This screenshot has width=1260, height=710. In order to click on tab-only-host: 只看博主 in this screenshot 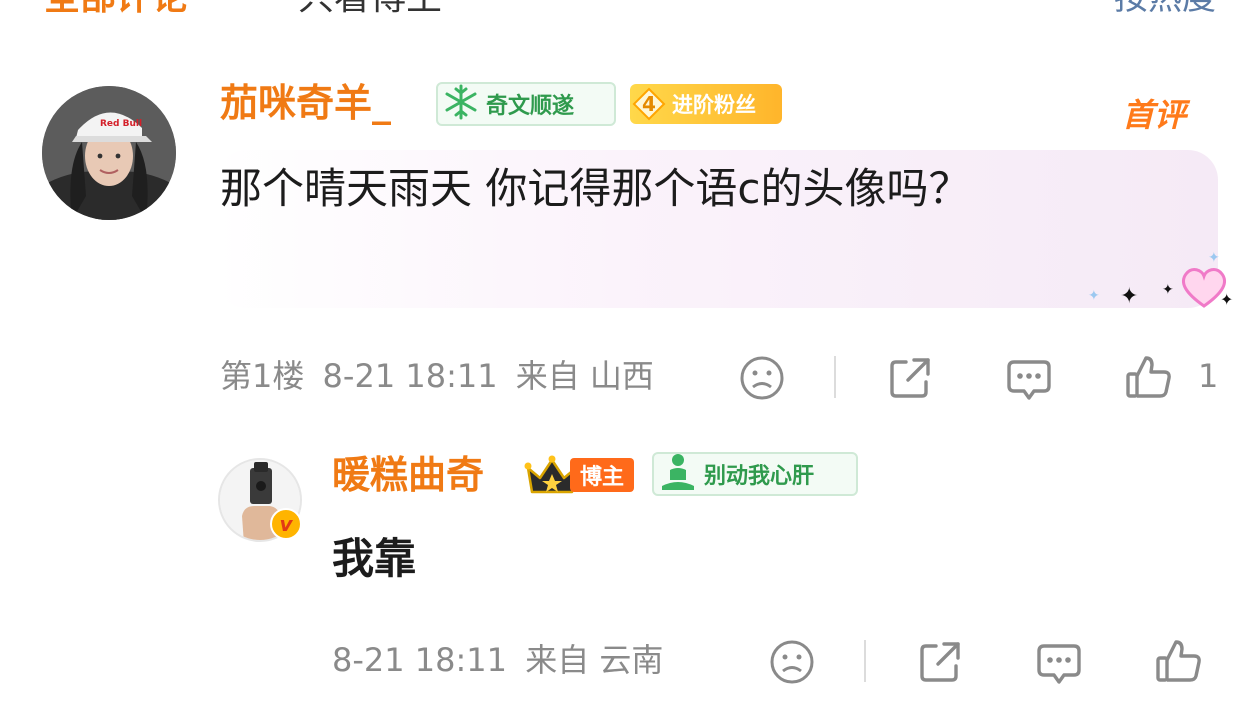, I will do `click(370, 9)`.